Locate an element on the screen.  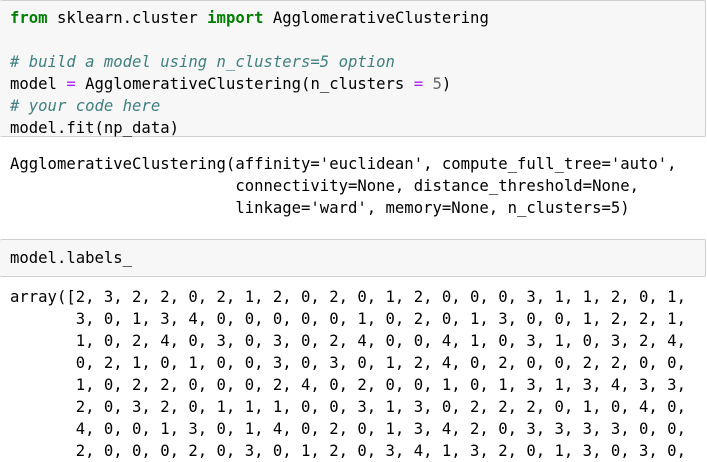
constructor-call: AgglomerativeClustering(n_clusters is located at coordinates (244, 84).